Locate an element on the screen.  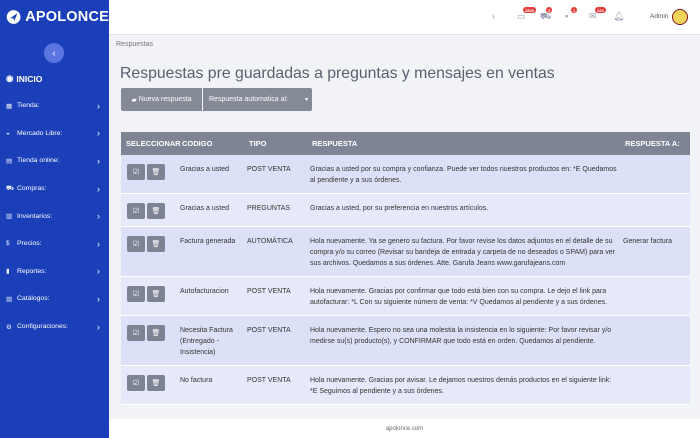
sidebar-item-cat-logos: ▧ Catálogos: › is located at coordinates (54, 299).